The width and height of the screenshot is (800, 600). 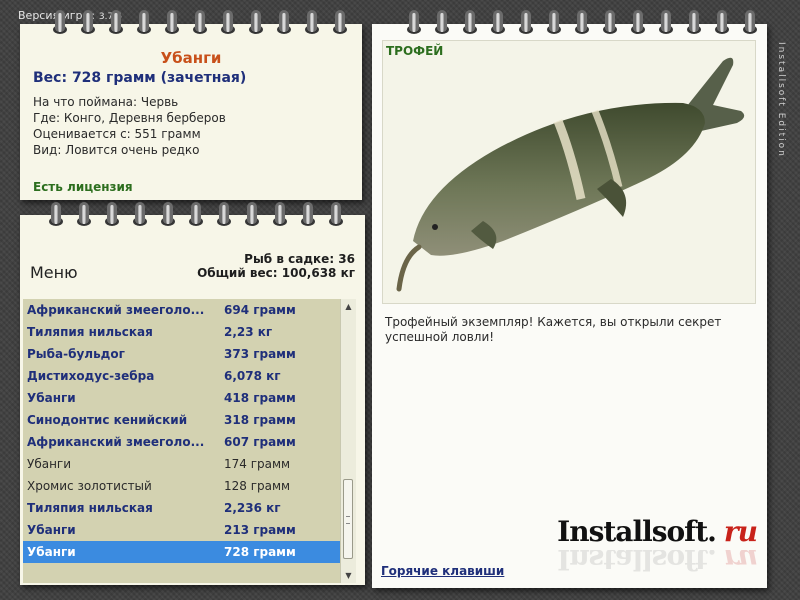 What do you see at coordinates (181, 530) in the screenshot?
I see `catch-row: Убанги 213 грамм` at bounding box center [181, 530].